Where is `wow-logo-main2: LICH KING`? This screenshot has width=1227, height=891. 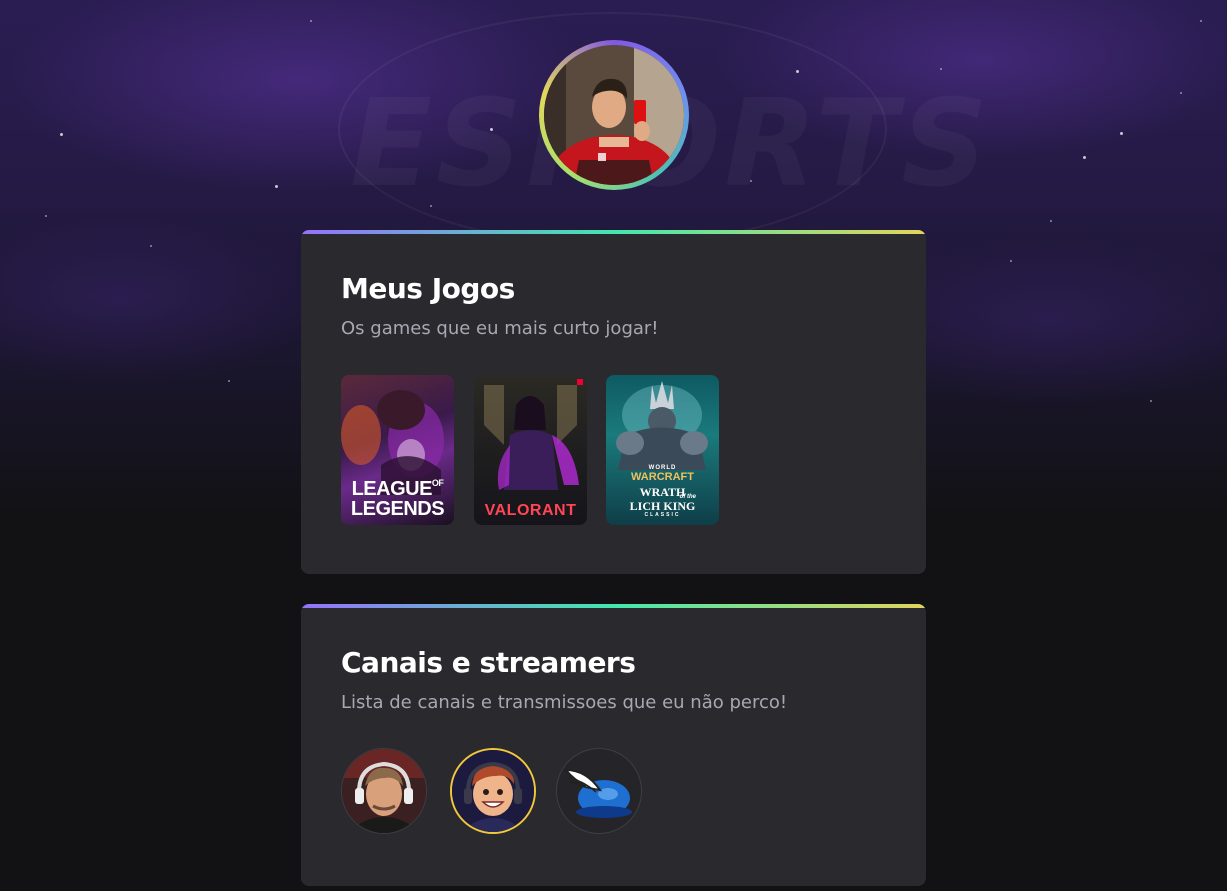 wow-logo-main2: LICH KING is located at coordinates (662, 506).